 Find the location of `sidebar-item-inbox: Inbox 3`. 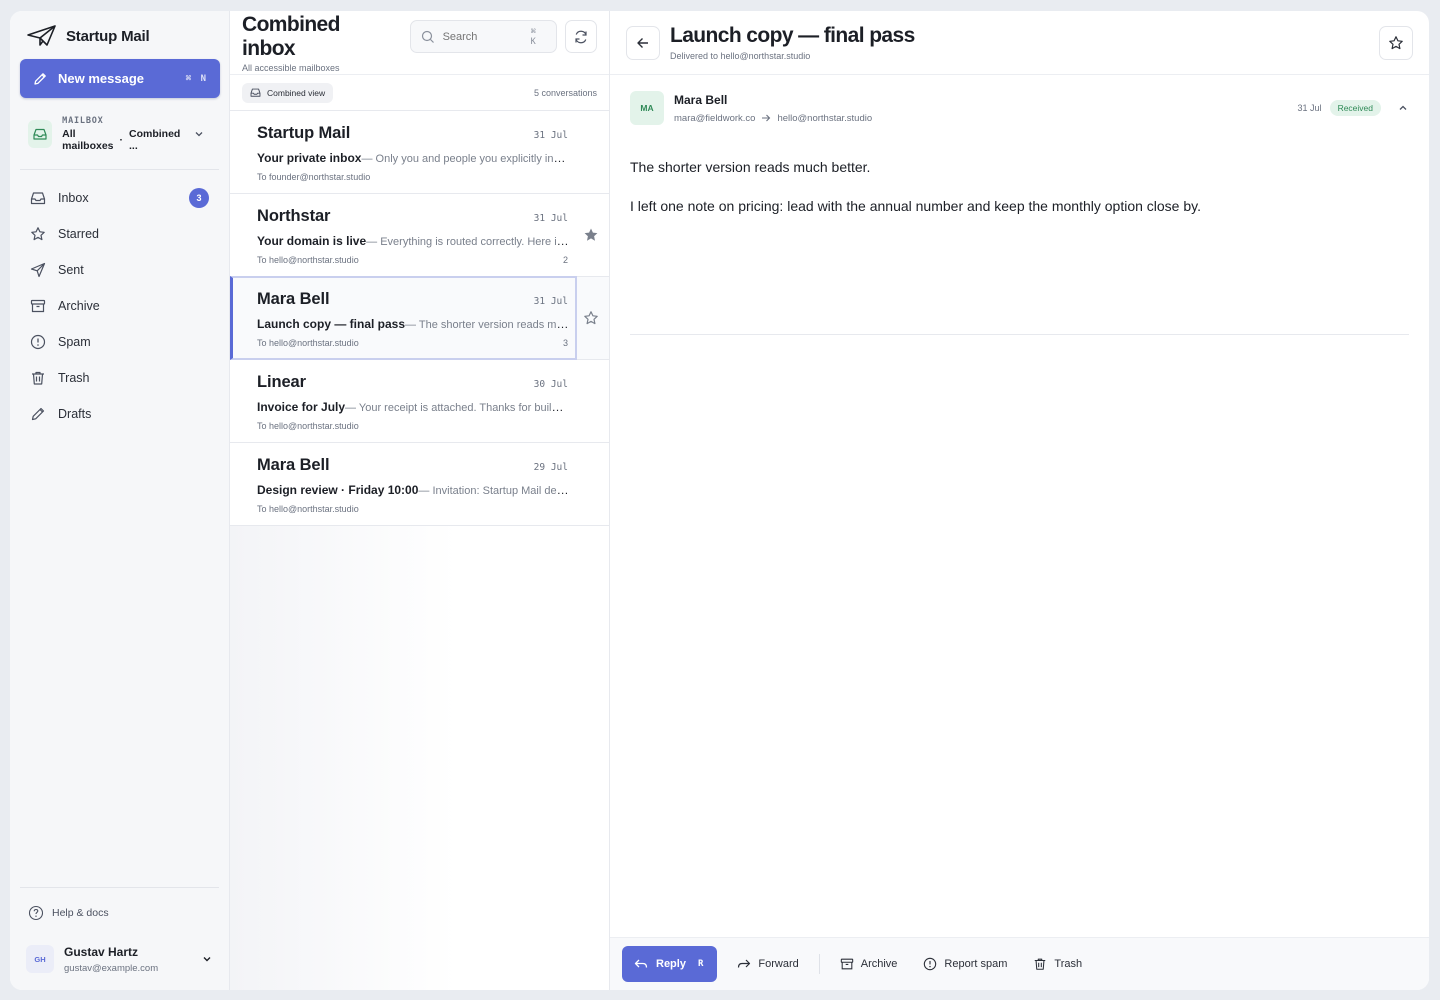

sidebar-item-inbox: Inbox 3 is located at coordinates (119, 198).